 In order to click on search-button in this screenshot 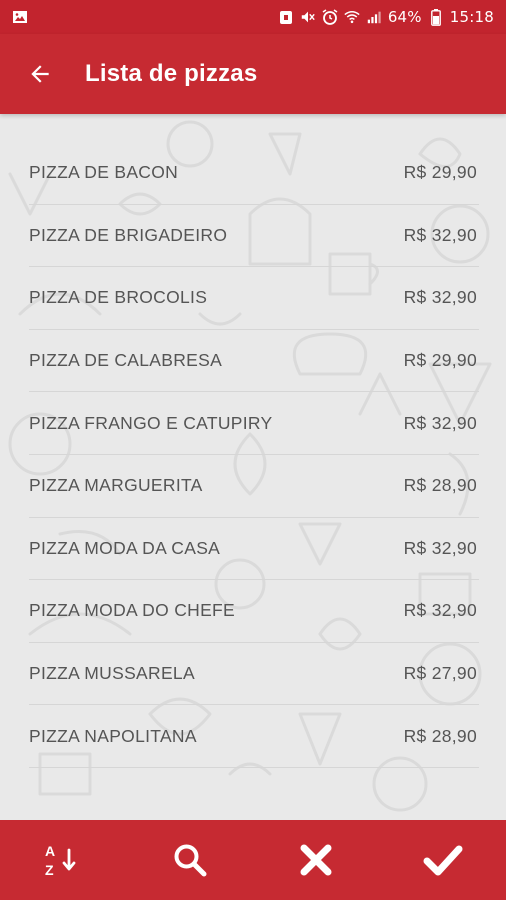, I will do `click(190, 860)`.